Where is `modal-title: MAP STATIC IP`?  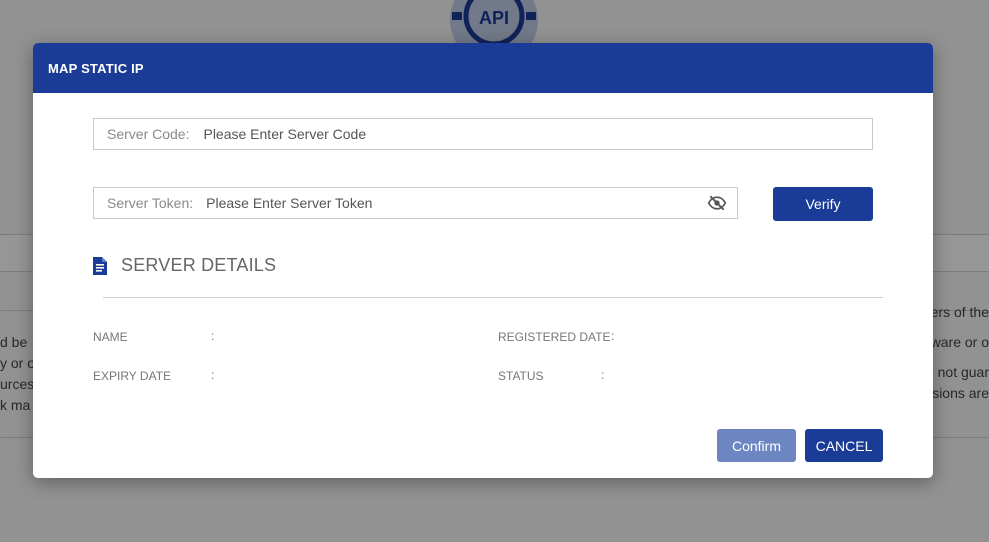
modal-title: MAP STATIC IP is located at coordinates (96, 68).